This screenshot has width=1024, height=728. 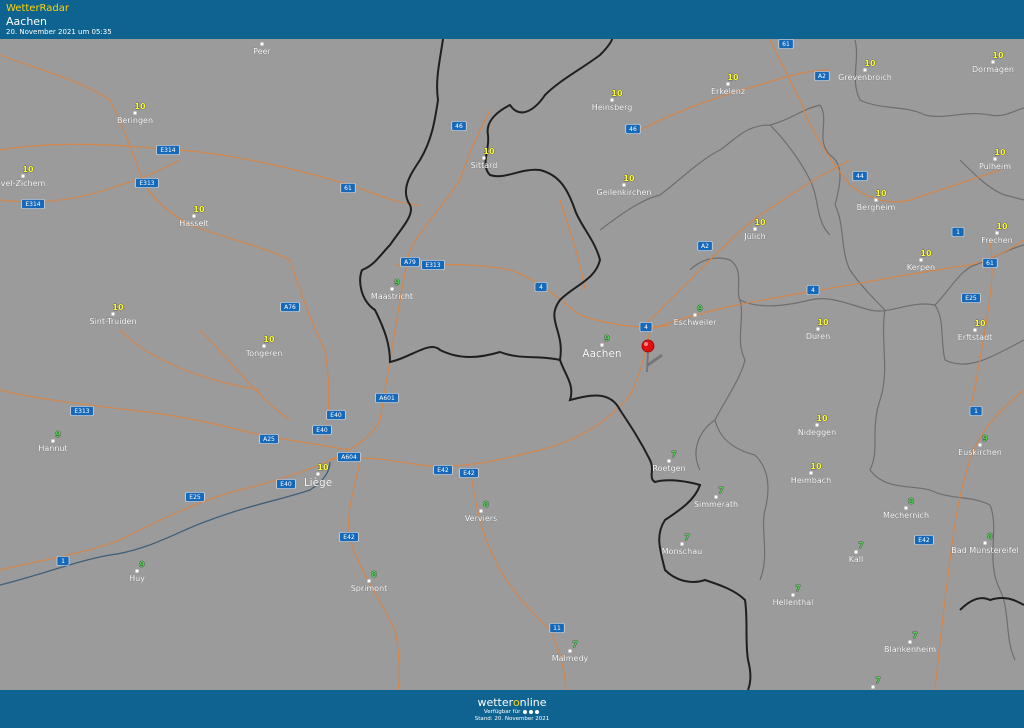 I want to click on city-name: Beringen, so click(x=135, y=120).